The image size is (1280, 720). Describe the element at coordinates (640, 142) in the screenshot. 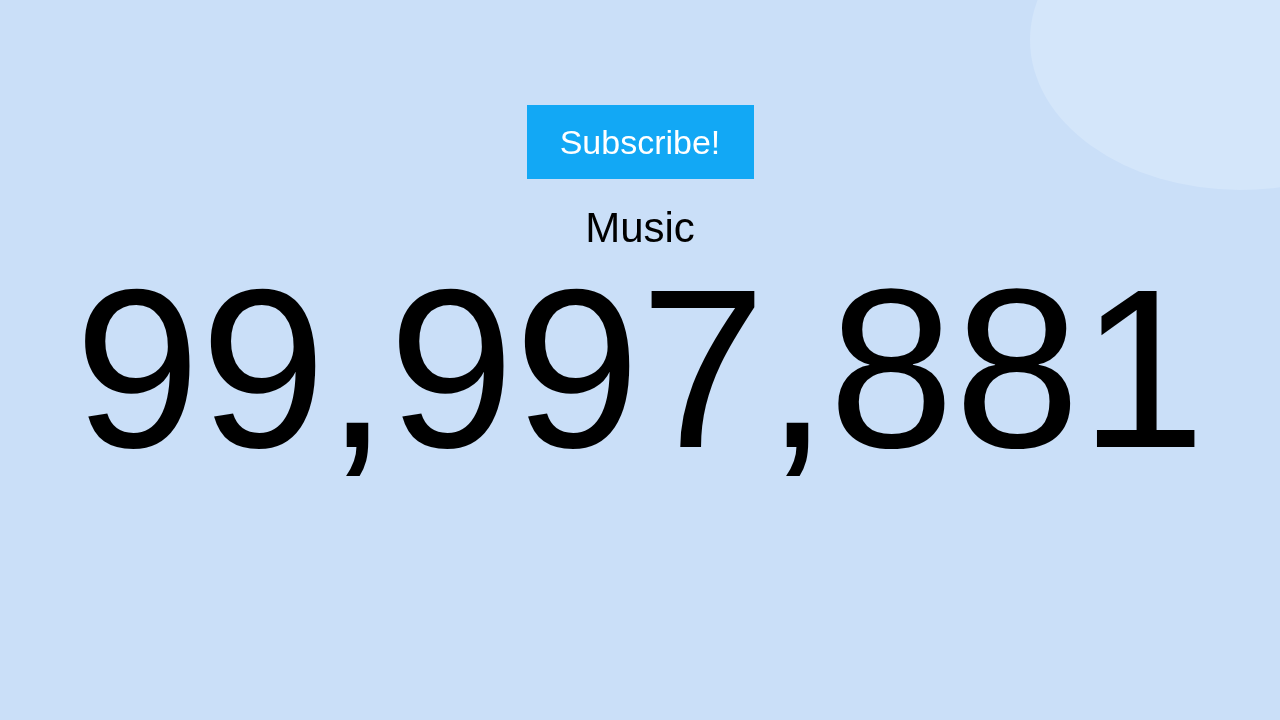

I see `subscribe-button: Subscribe!` at that location.